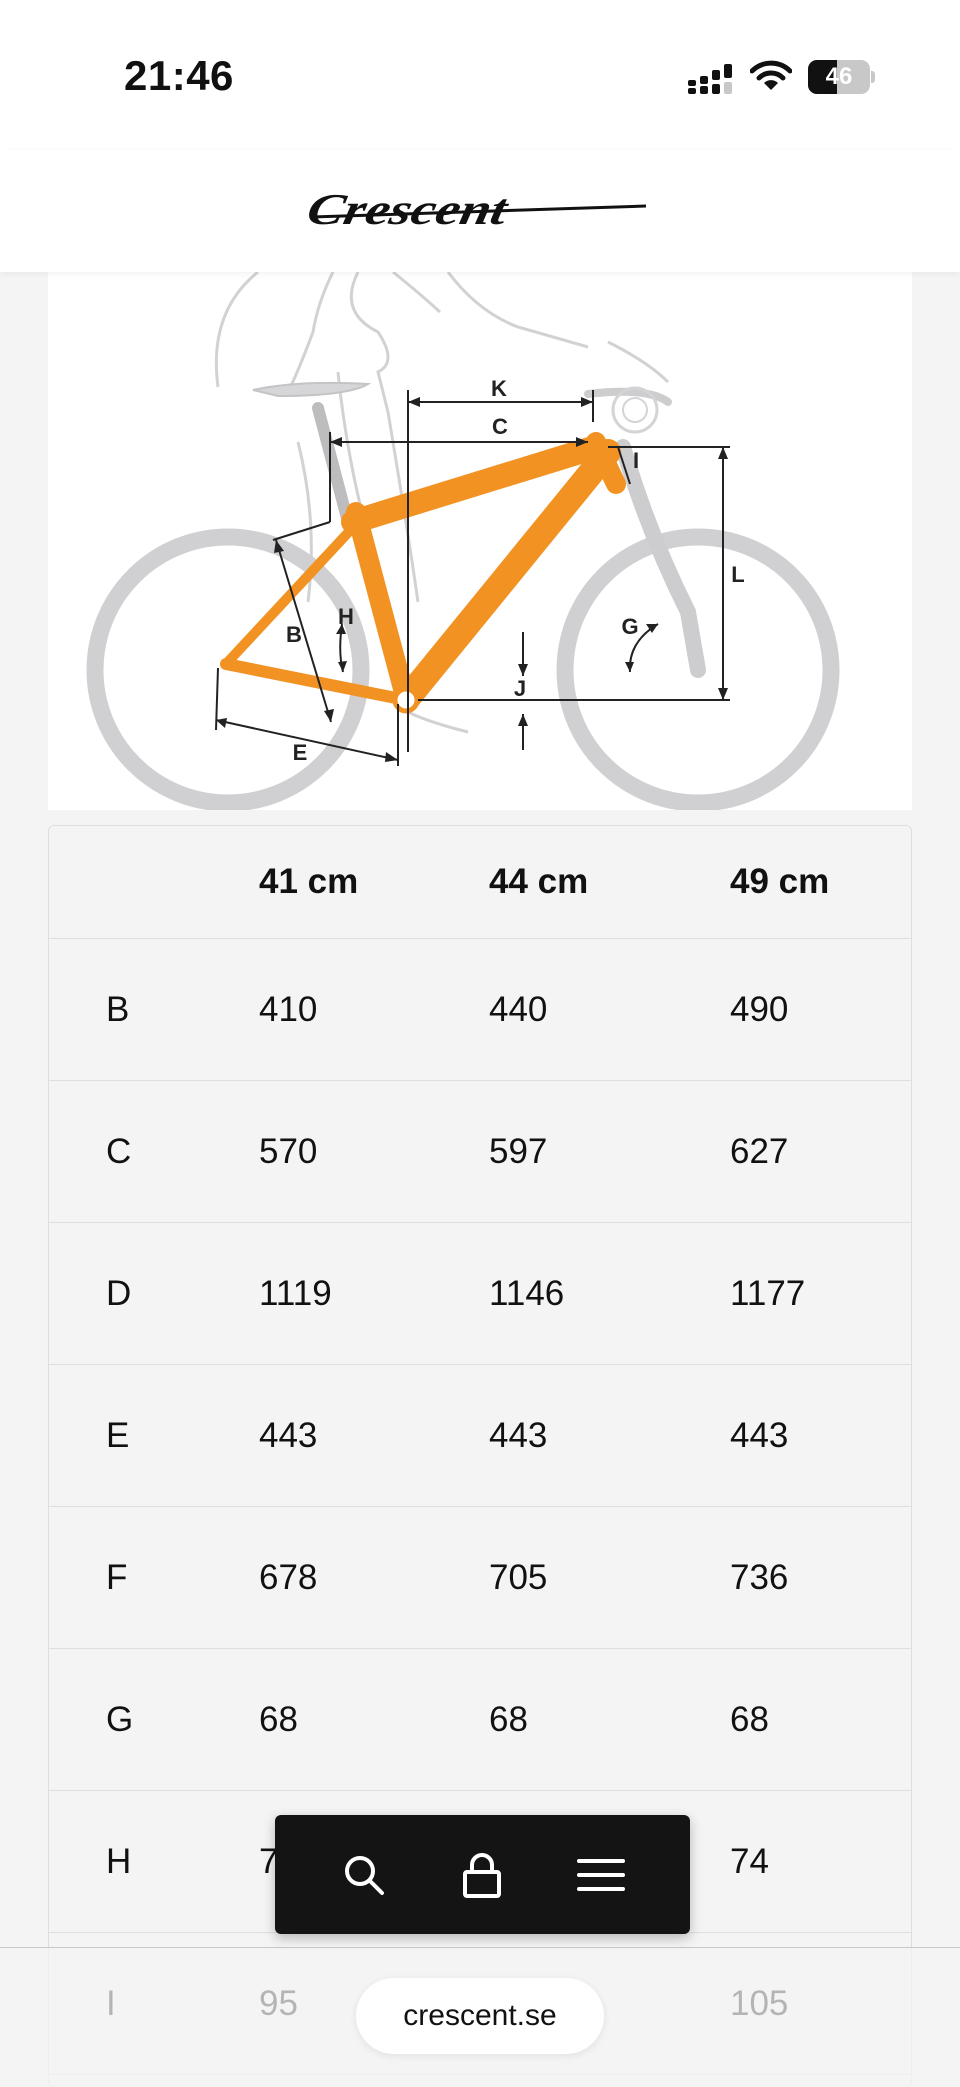 The image size is (960, 2087). I want to click on battery-icon: 46, so click(841, 77).